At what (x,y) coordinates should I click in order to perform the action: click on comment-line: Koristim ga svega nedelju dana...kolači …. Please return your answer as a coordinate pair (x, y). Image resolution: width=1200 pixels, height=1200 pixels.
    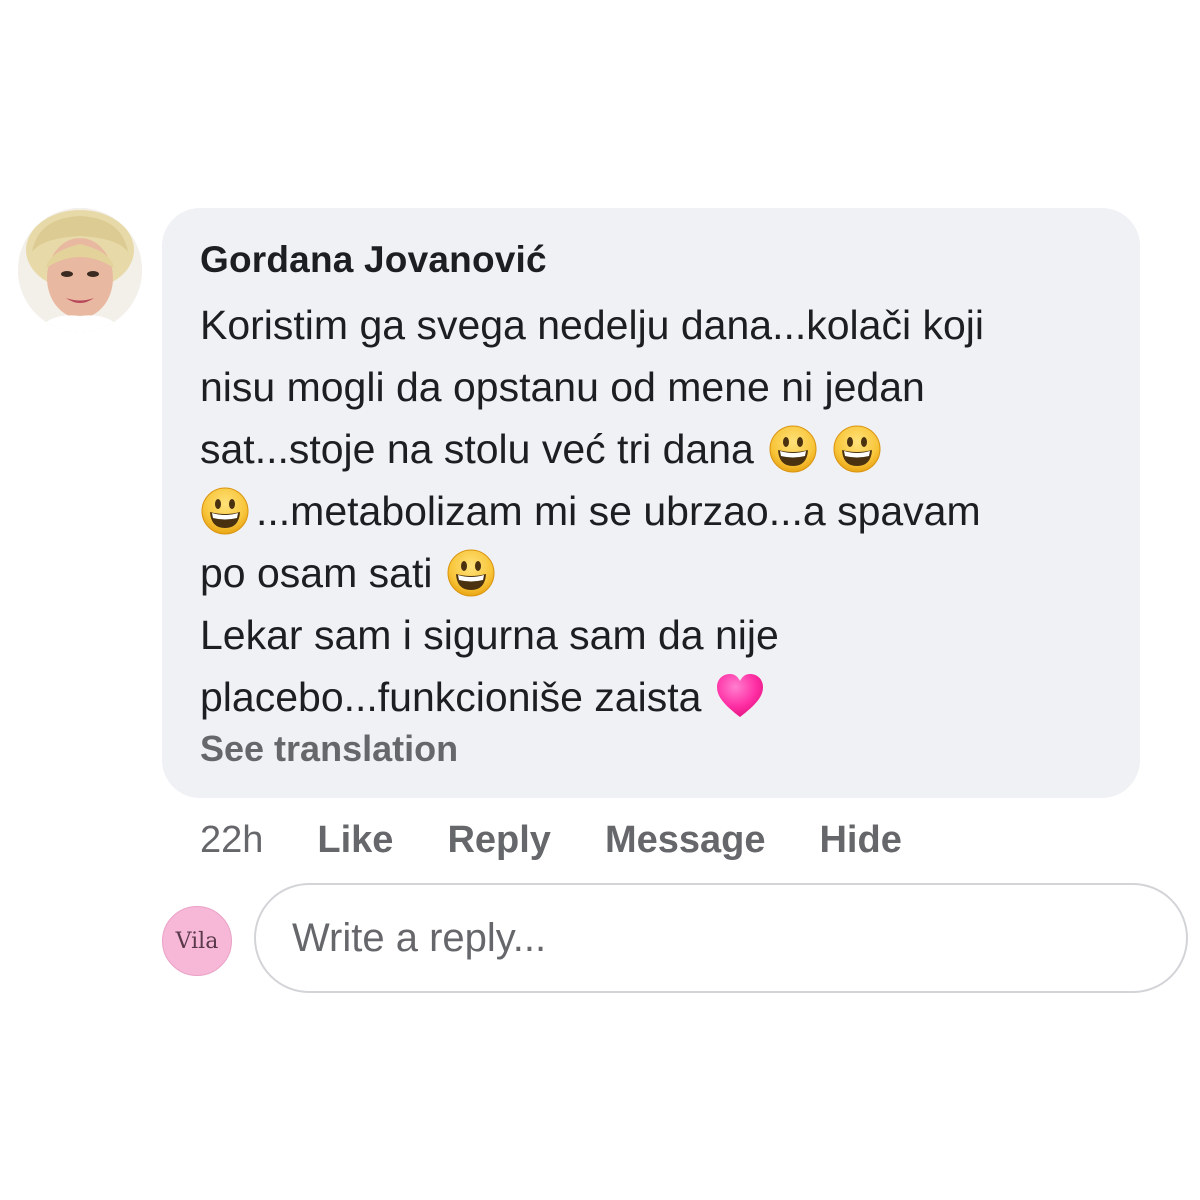
    Looking at the image, I should click on (650, 325).